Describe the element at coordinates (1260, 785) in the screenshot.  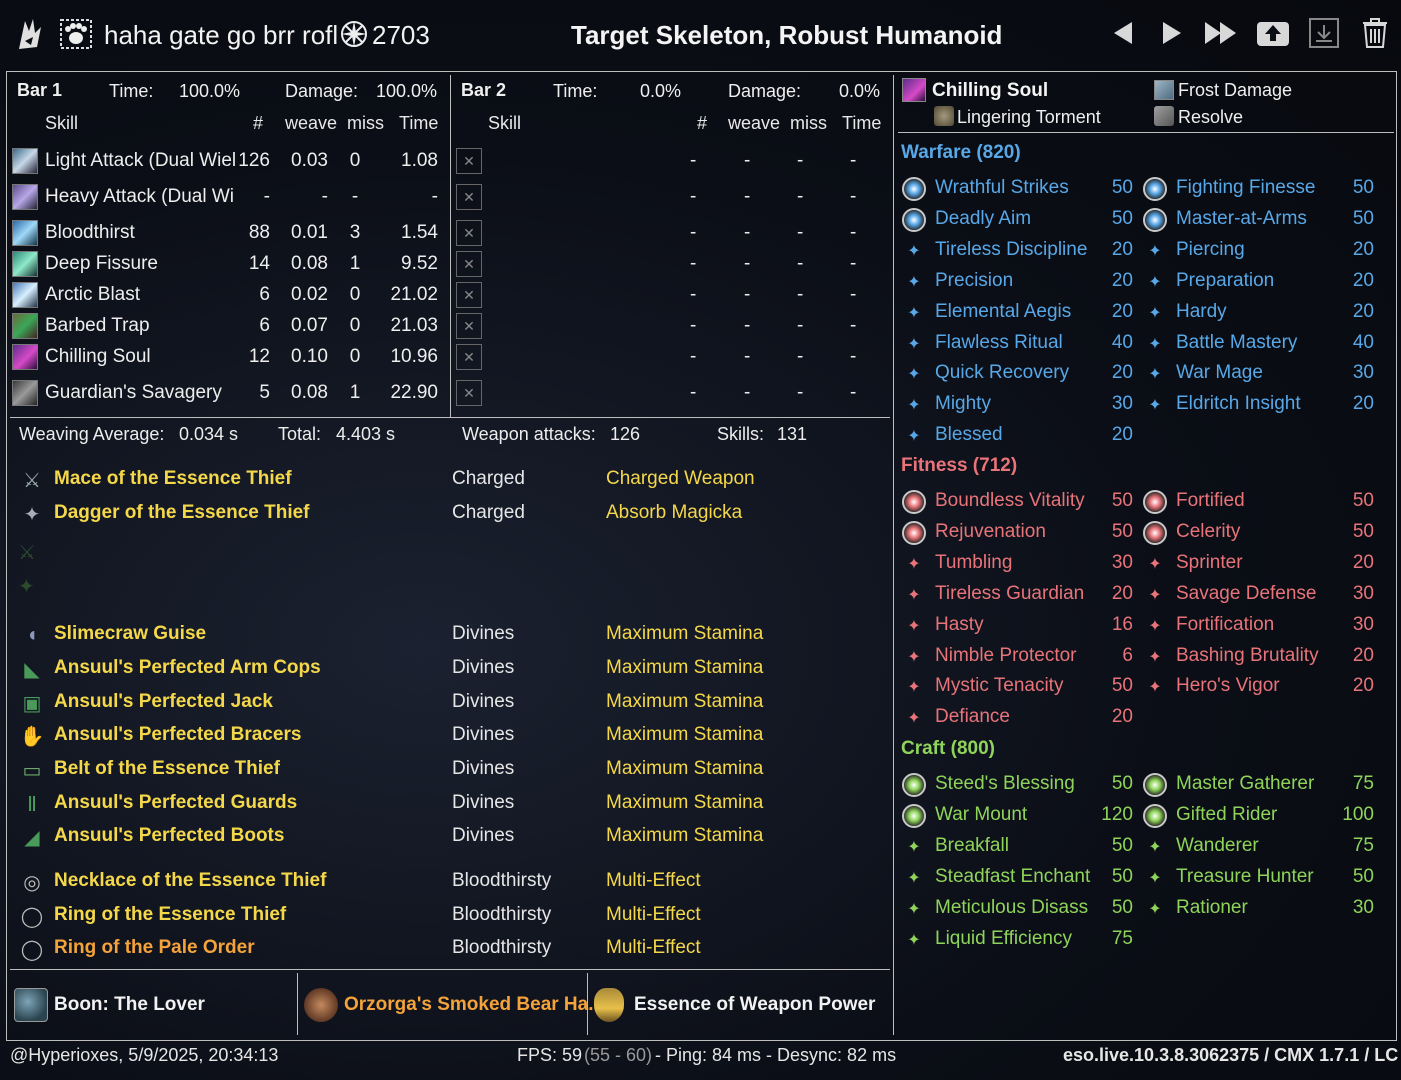
I see `cp-star: Master Gatherer 75` at that location.